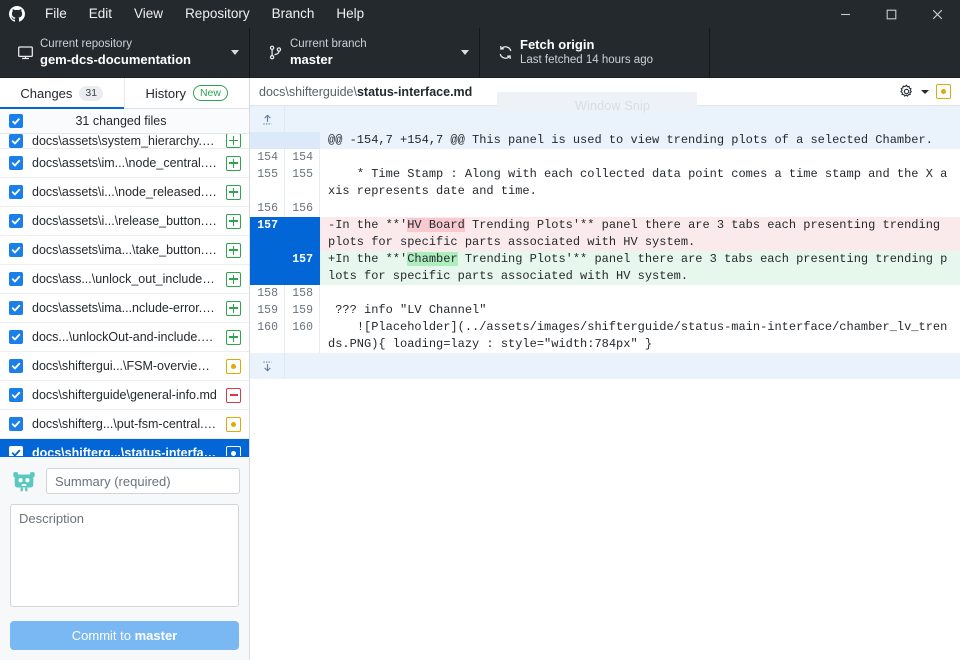 This screenshot has height=660, width=960. I want to click on file-path-label: docs\shifterg...\put-fsm-central.md, so click(124, 424).